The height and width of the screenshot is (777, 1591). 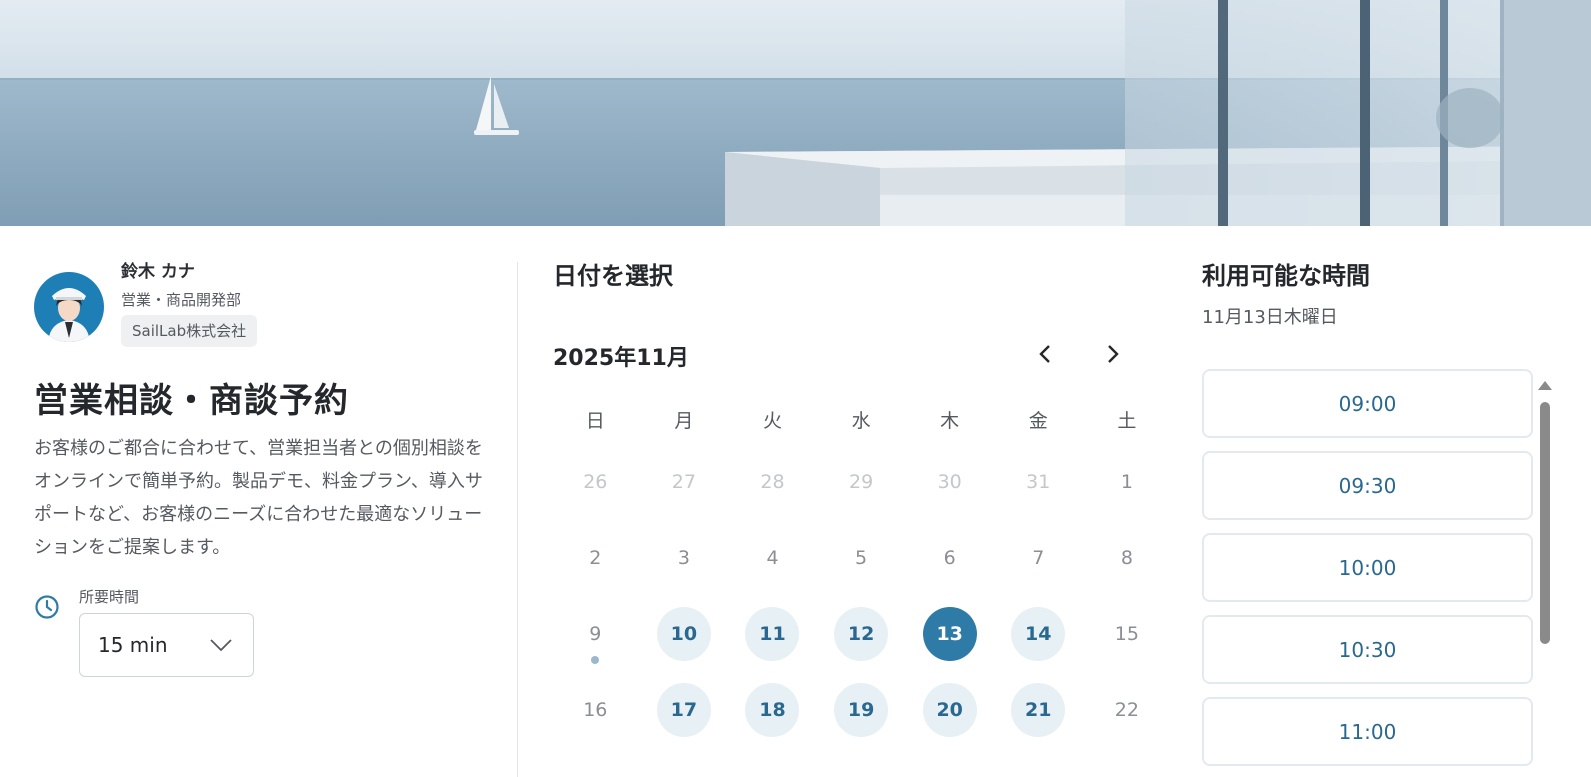 What do you see at coordinates (1038, 421) in the screenshot?
I see `weekday-label: 金` at bounding box center [1038, 421].